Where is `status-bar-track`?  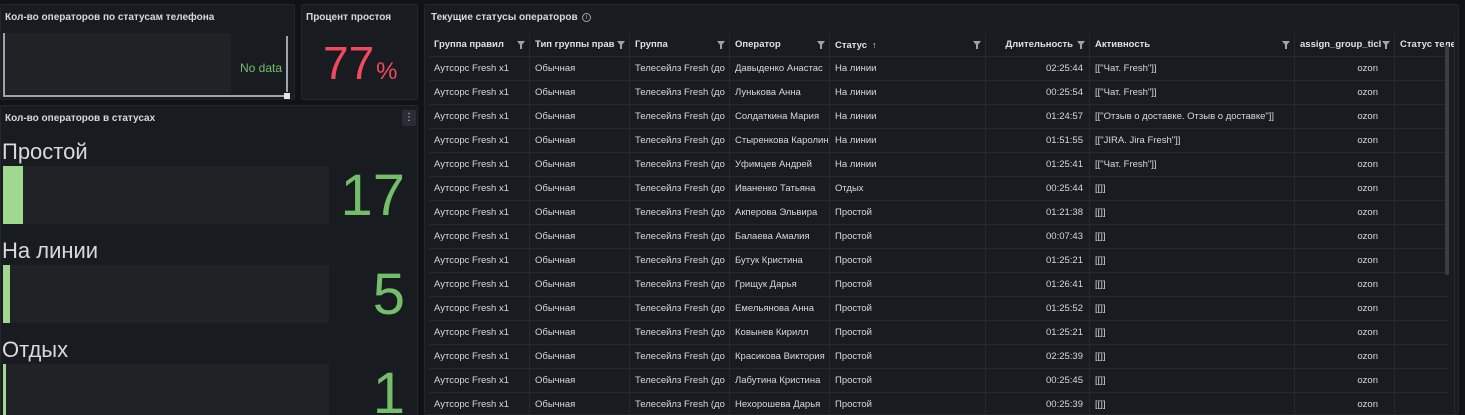
status-bar-track is located at coordinates (166, 195).